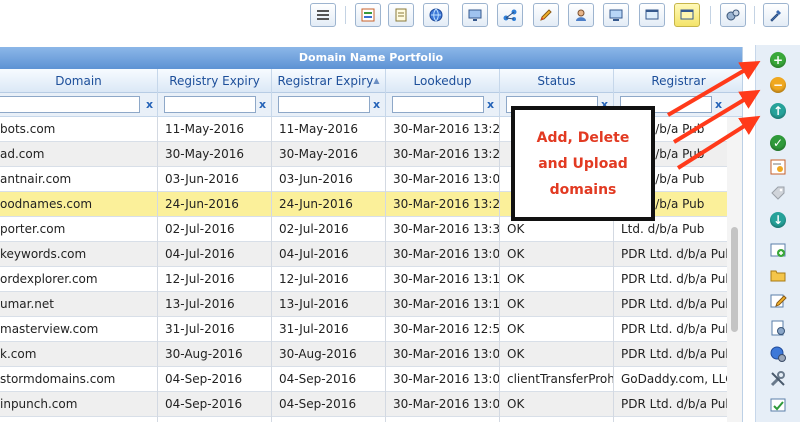  Describe the element at coordinates (79, 204) in the screenshot. I see `cell-domain: oodnames.com` at that location.